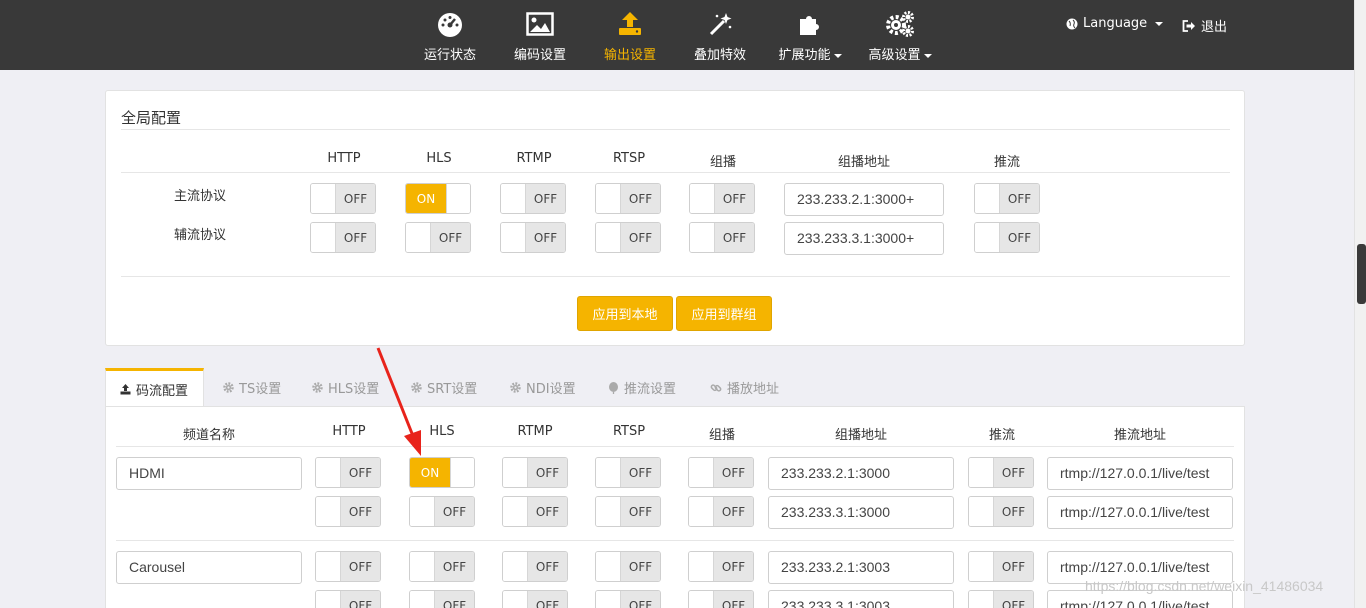 The width and height of the screenshot is (1366, 608). I want to click on scrollbar, so click(1360, 304).